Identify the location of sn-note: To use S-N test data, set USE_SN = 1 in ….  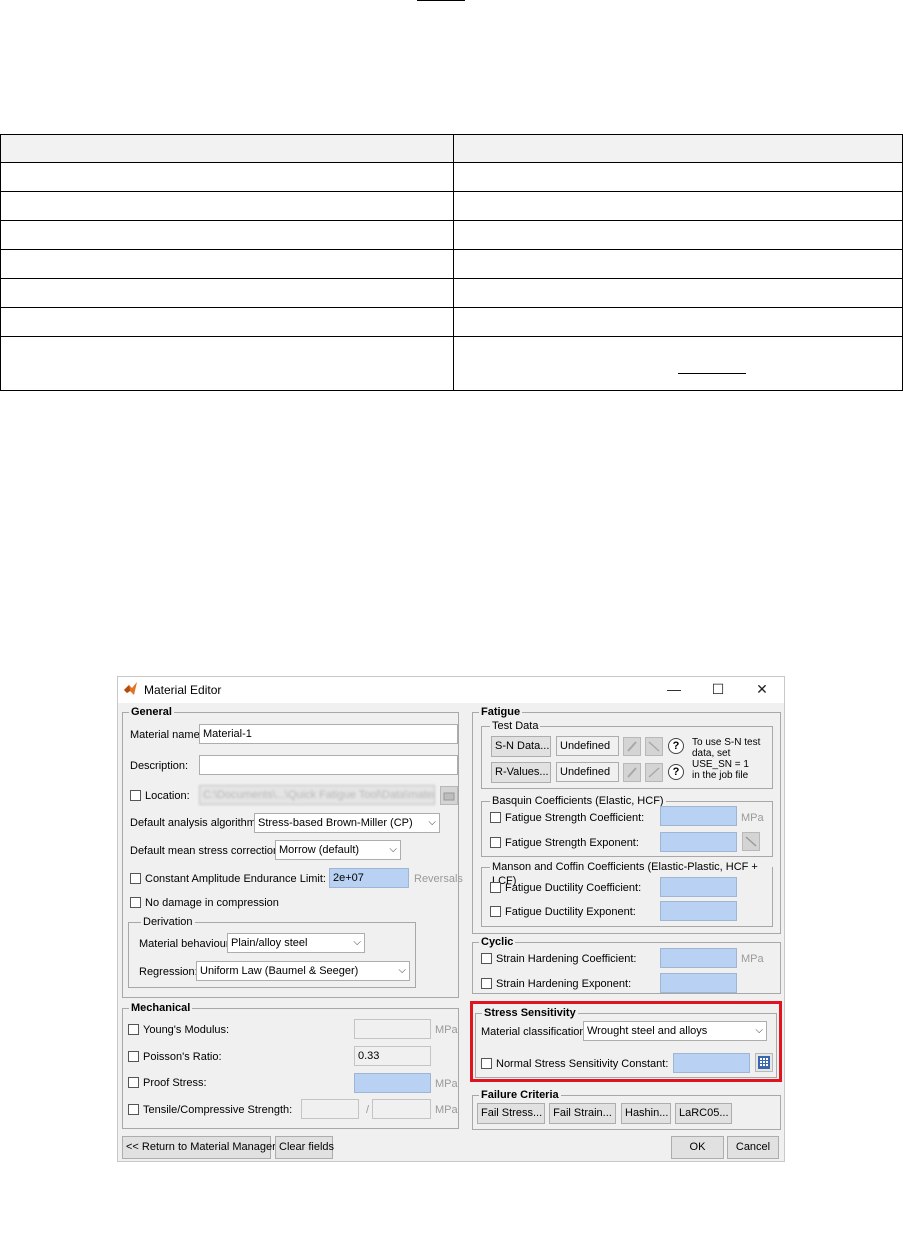
(726, 759).